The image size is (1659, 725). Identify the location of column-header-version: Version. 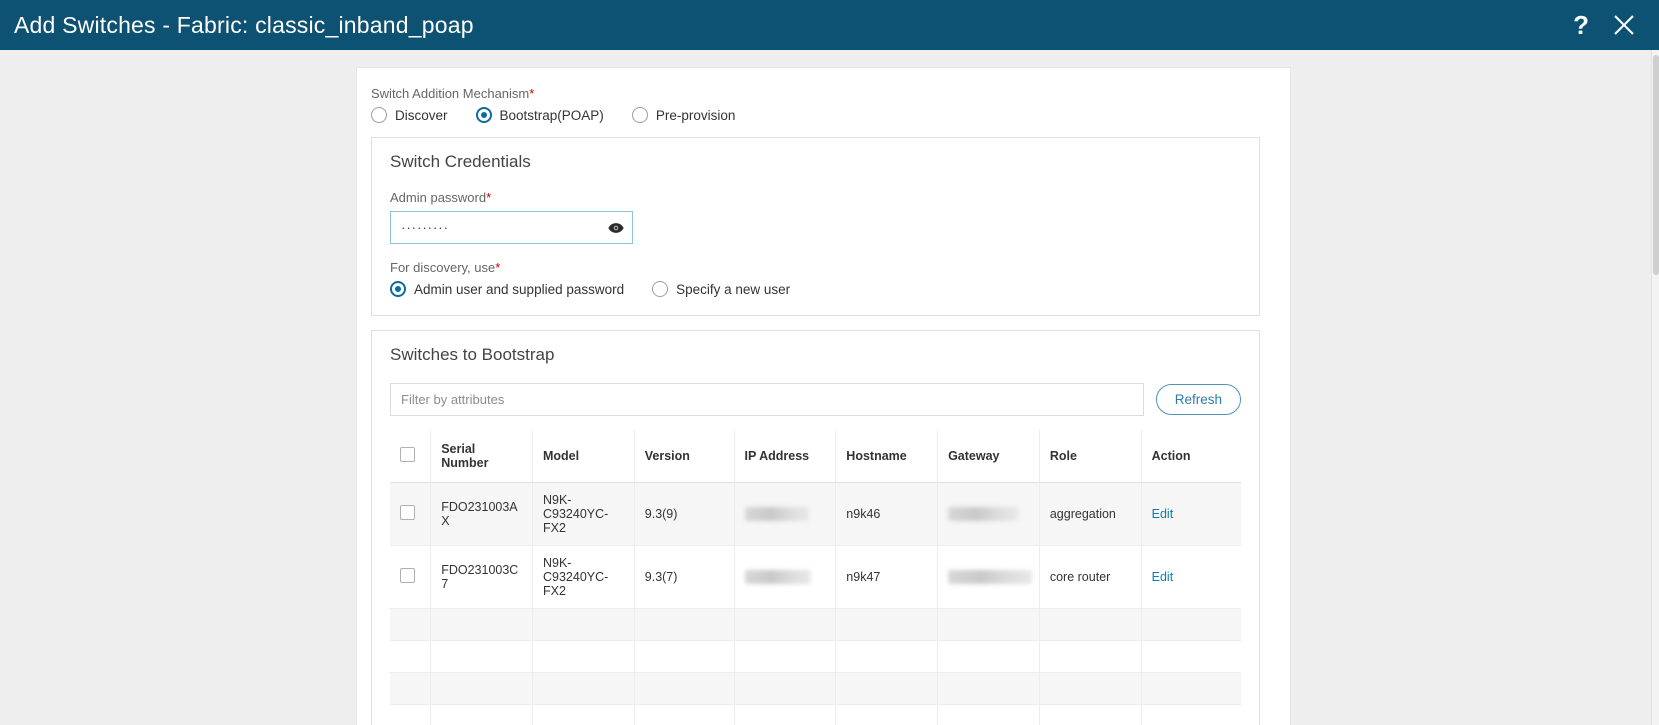
(684, 456).